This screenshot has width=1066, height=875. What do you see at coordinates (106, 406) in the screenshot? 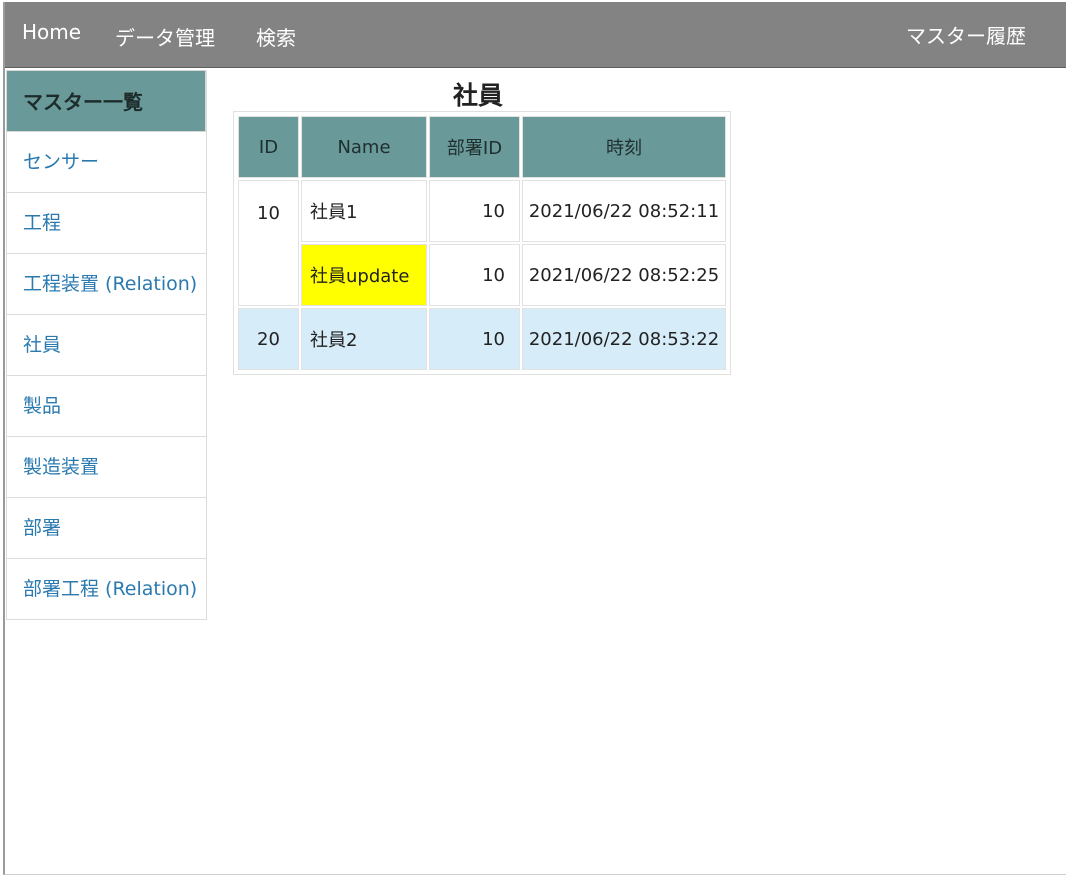
I see `sidebar-item-product: 製品` at bounding box center [106, 406].